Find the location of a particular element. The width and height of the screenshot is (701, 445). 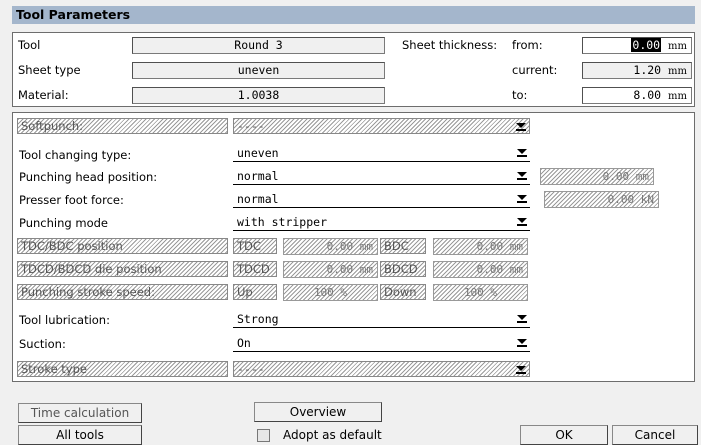

presser-foot-label: Presser foot force: is located at coordinates (71, 200).